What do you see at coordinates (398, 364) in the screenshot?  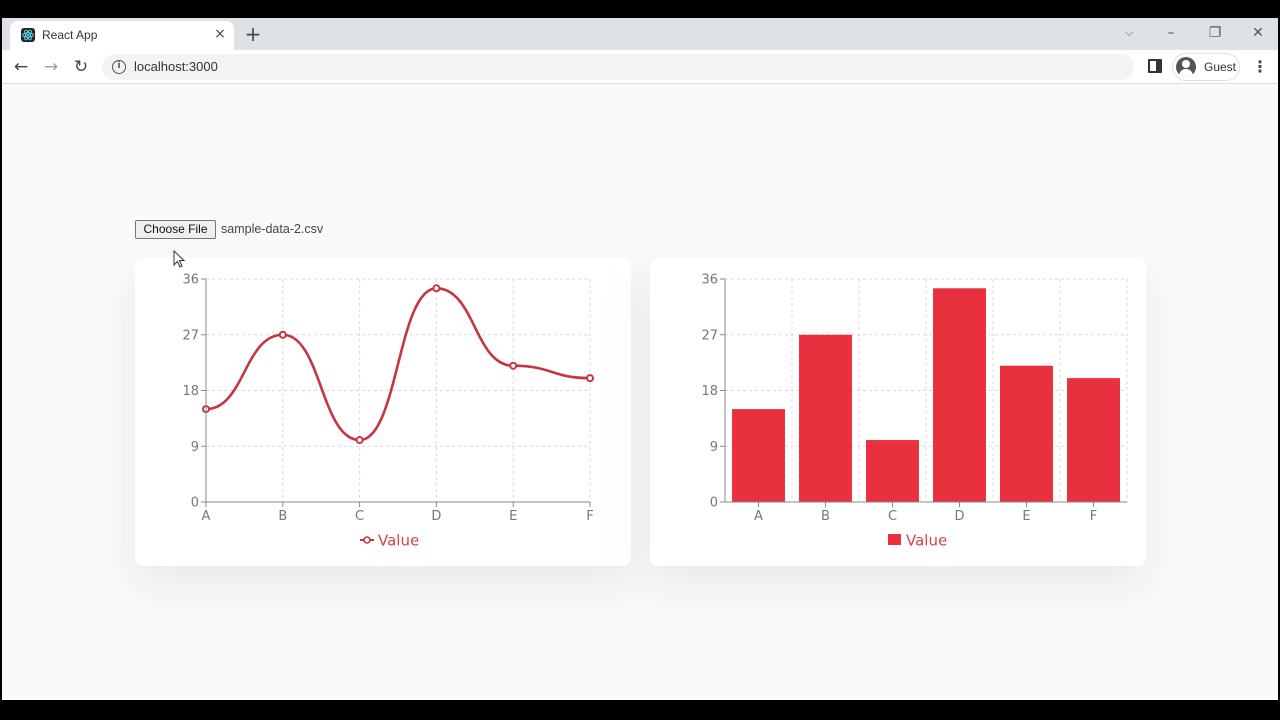 I see `series-line-value` at bounding box center [398, 364].